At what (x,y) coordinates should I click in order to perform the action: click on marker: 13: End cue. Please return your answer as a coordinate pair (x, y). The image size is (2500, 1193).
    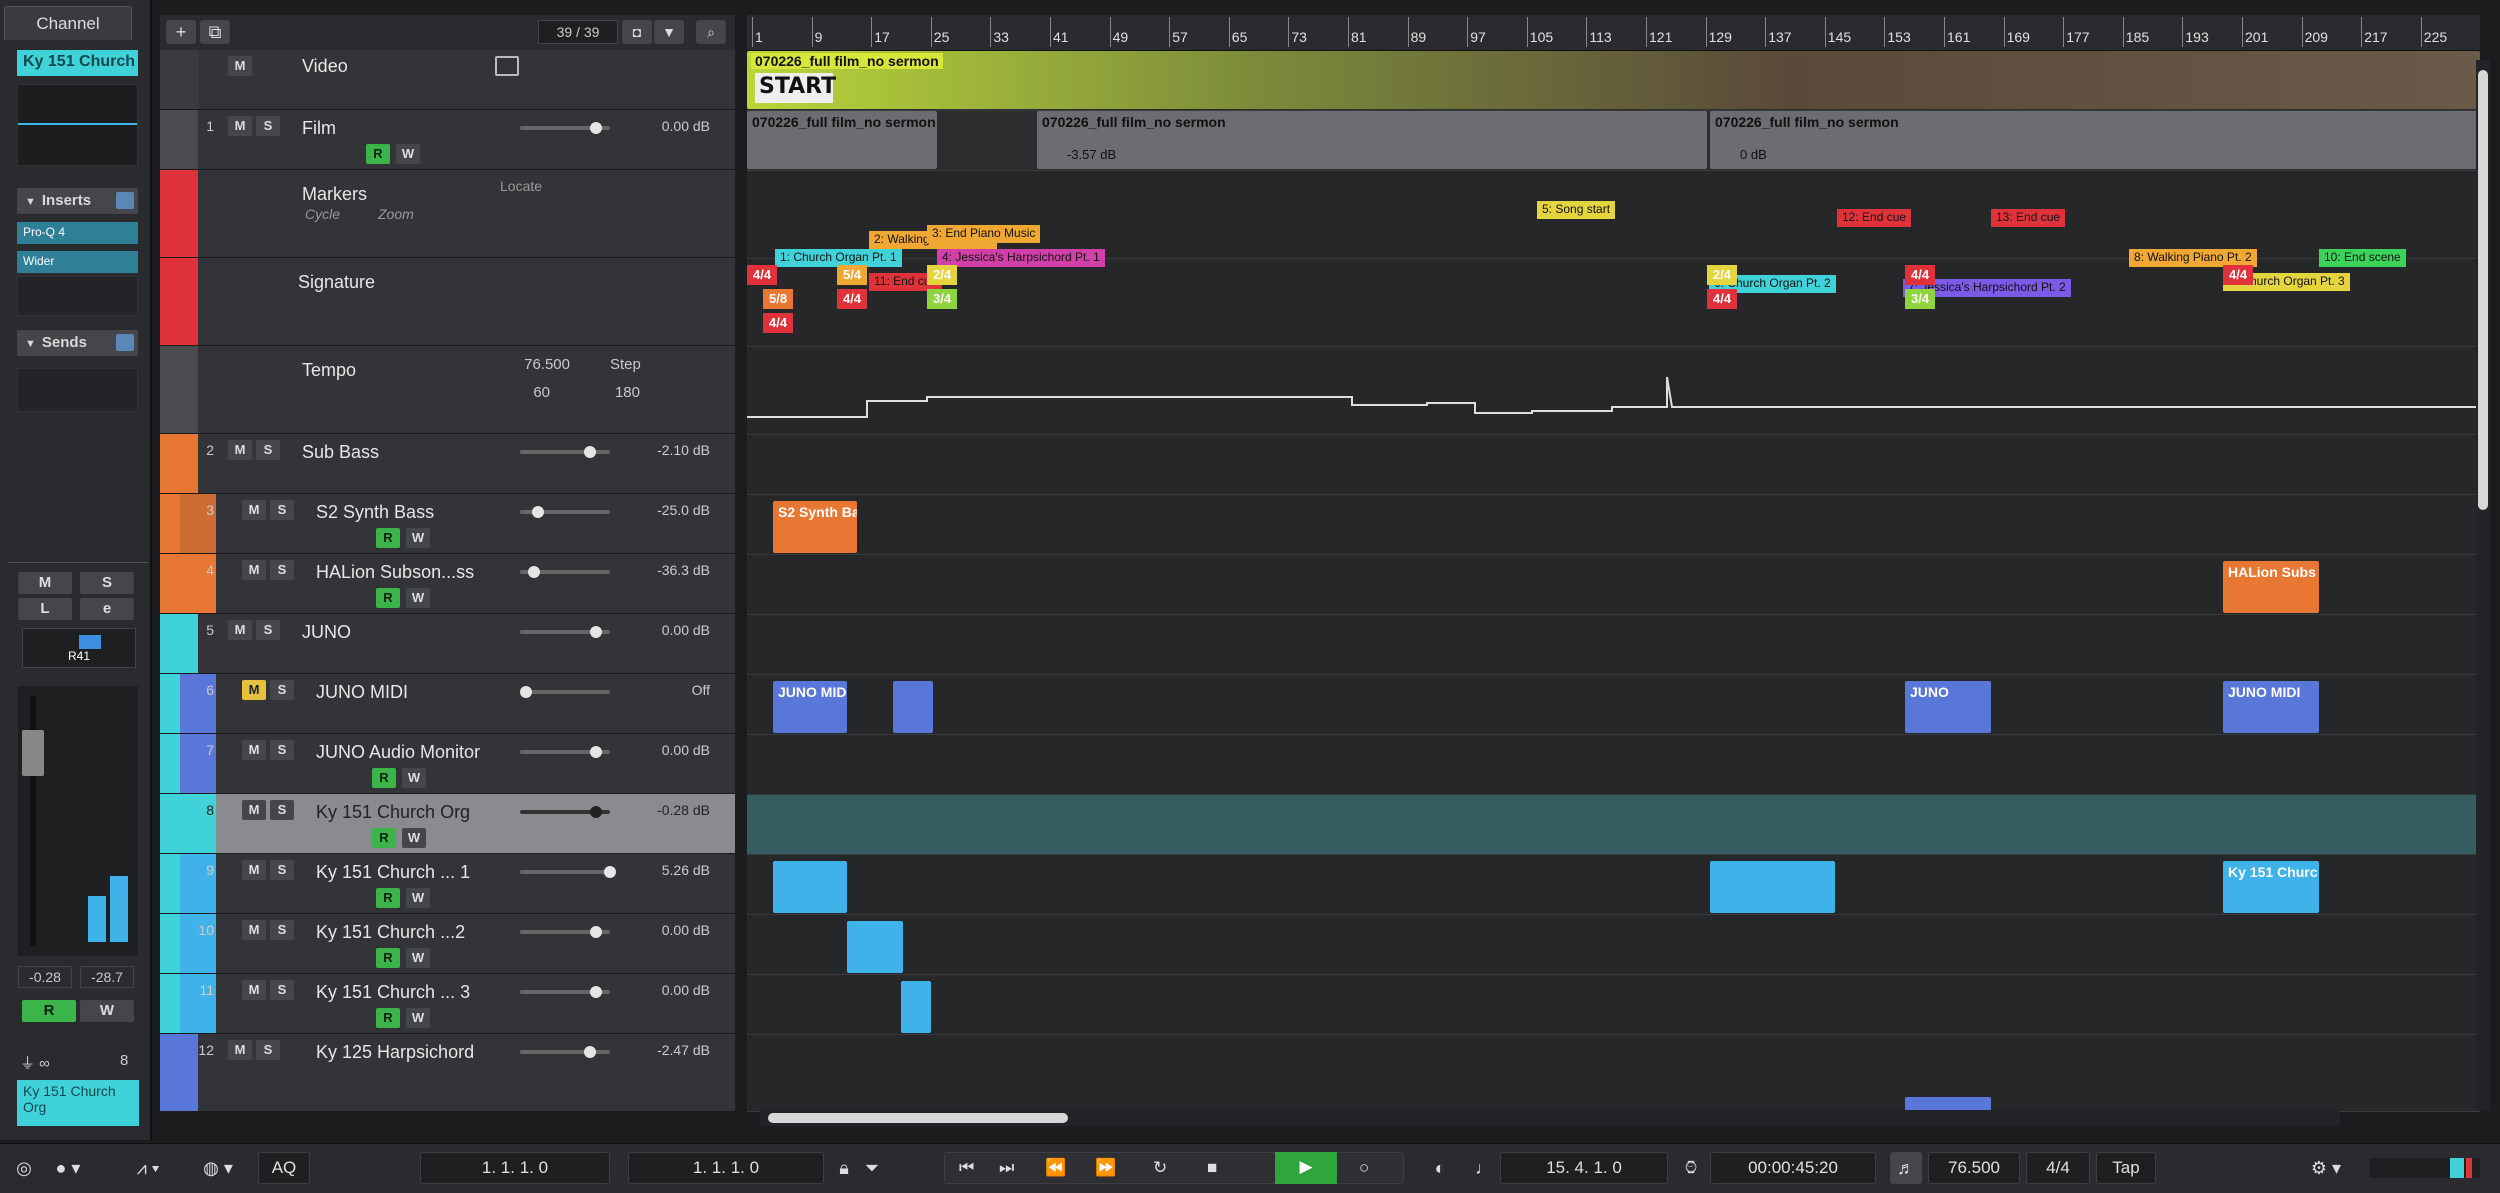
    Looking at the image, I should click on (2028, 218).